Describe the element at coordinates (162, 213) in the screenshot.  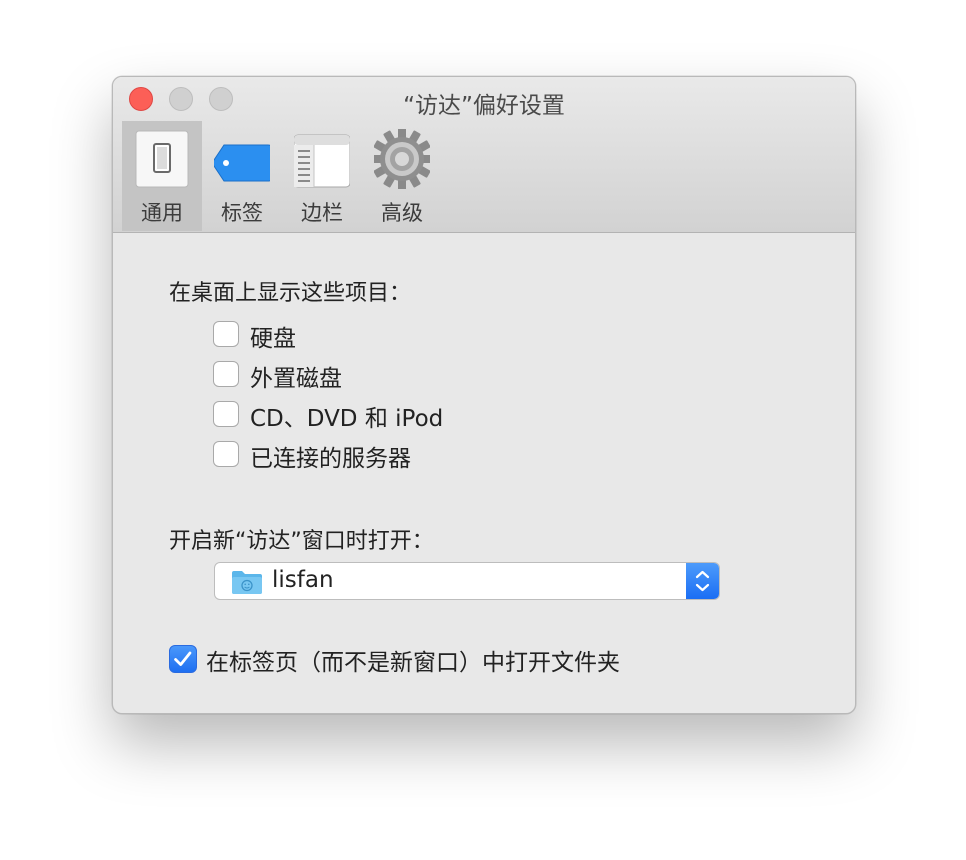
I see `tab-general-label: 通用` at that location.